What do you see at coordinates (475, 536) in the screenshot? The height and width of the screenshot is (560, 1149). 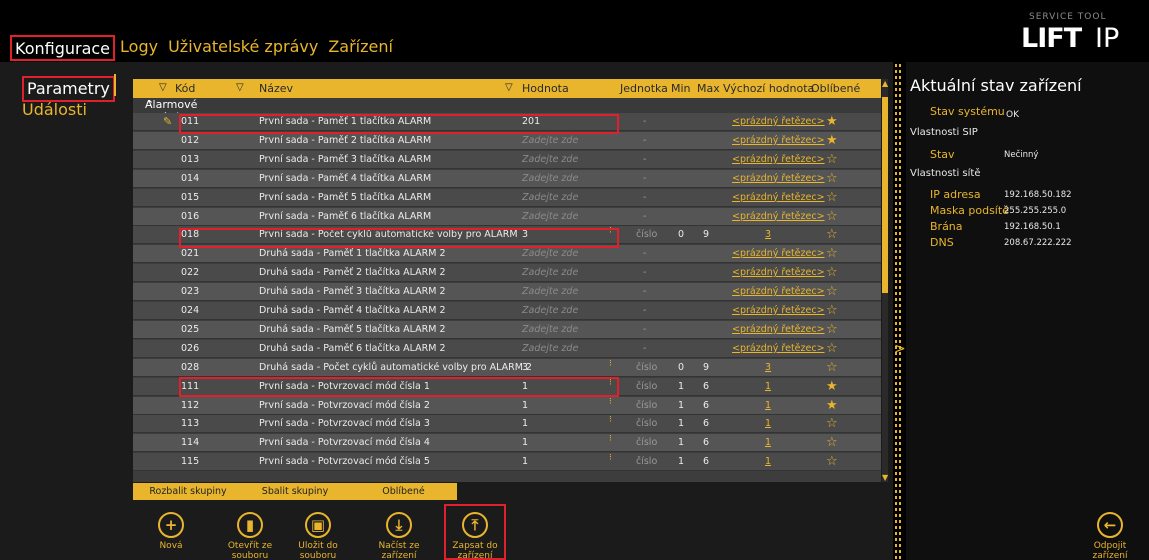 I see `write-to-device-button: ⤒ Zapsat do zařízení` at bounding box center [475, 536].